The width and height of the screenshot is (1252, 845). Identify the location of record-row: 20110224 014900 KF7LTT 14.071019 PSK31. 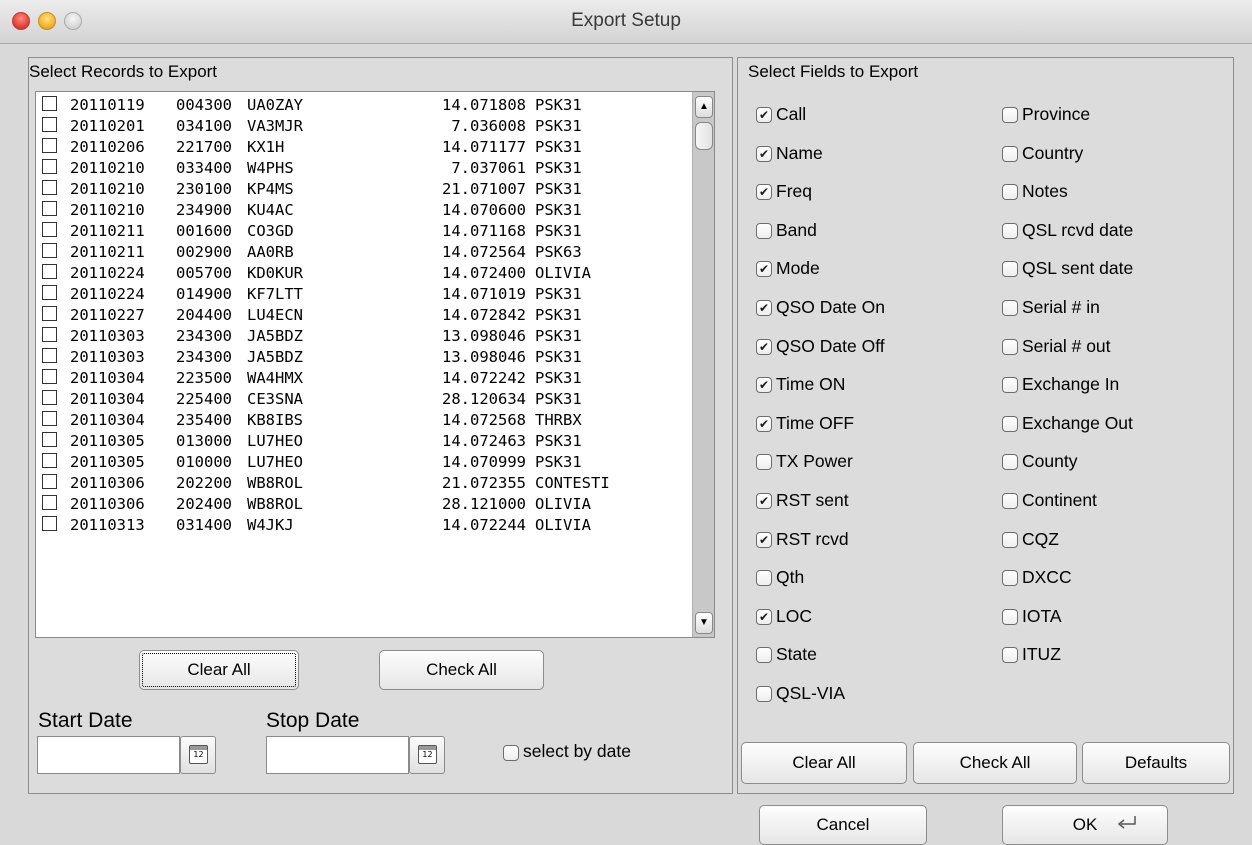
(360, 293).